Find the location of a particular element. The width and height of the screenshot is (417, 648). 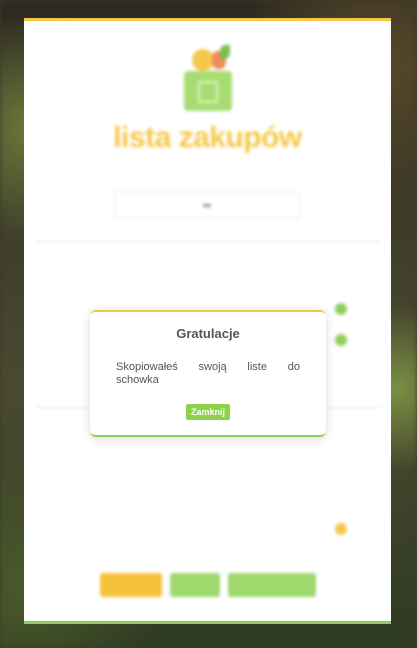

logo-leaf-icon is located at coordinates (225, 52).